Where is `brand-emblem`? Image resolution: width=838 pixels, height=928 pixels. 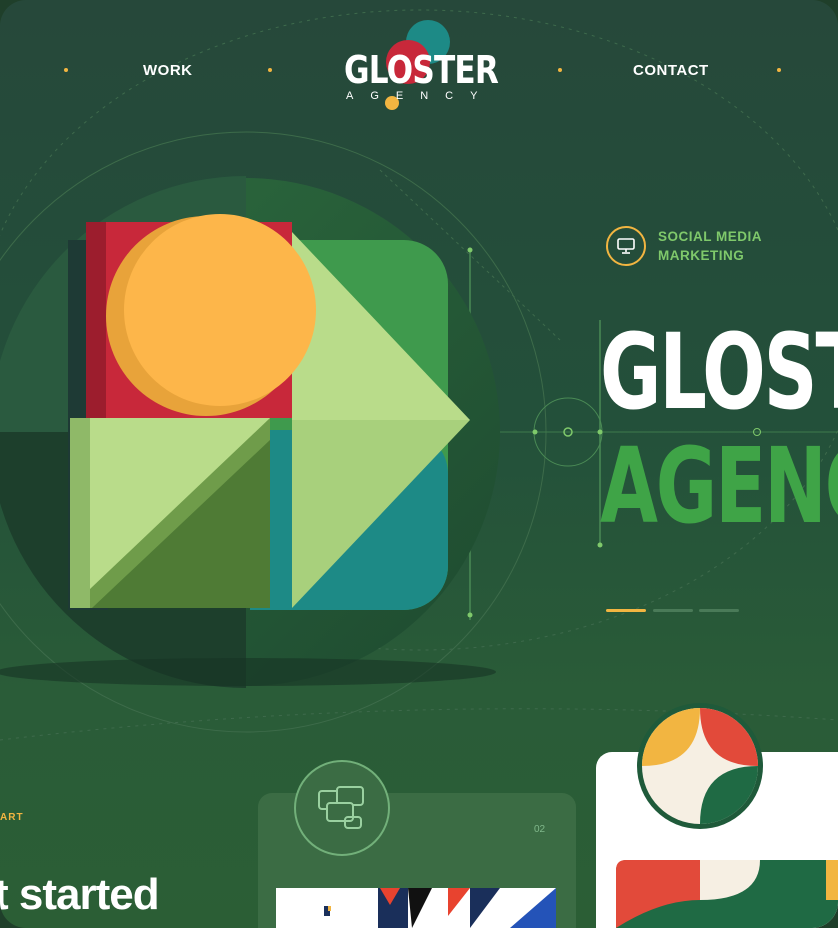
brand-emblem is located at coordinates (727, 815).